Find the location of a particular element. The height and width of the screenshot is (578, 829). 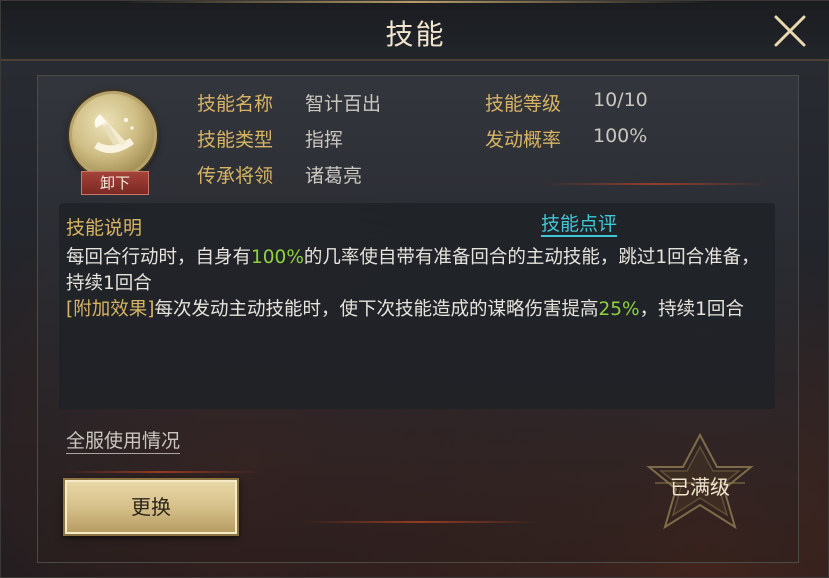

highlight-value: 100% is located at coordinates (277, 257).